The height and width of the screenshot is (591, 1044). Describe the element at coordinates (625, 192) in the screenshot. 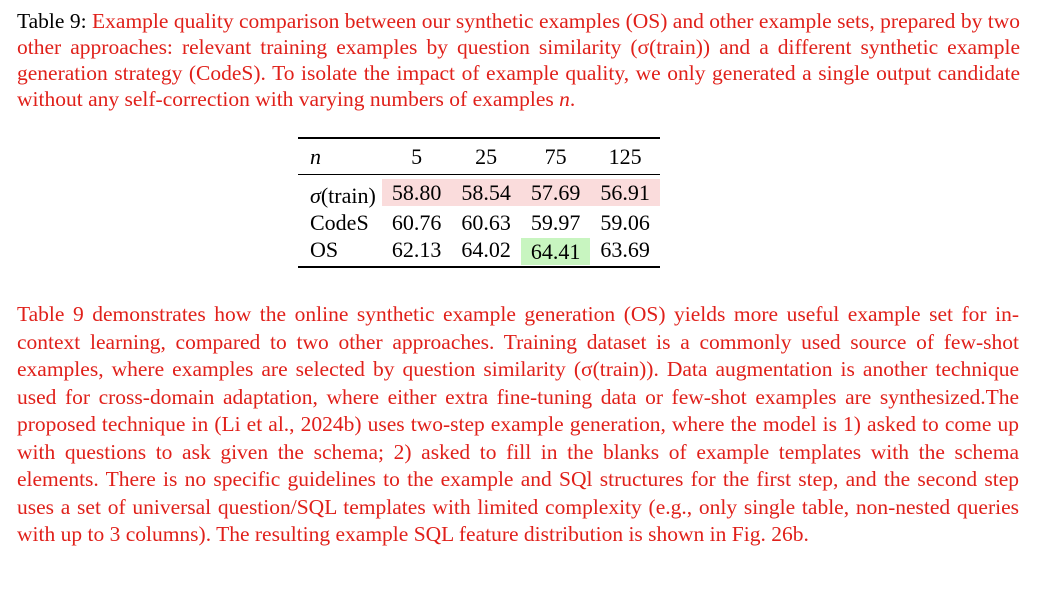

I see `table-cell: 56.91` at that location.